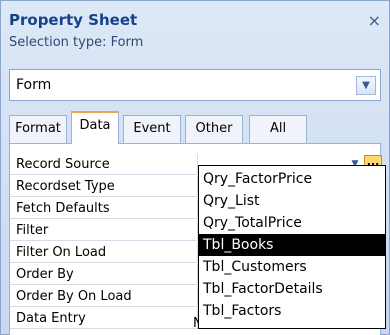 Image resolution: width=390 pixels, height=335 pixels. I want to click on chevron-down-icon: ▼, so click(366, 85).